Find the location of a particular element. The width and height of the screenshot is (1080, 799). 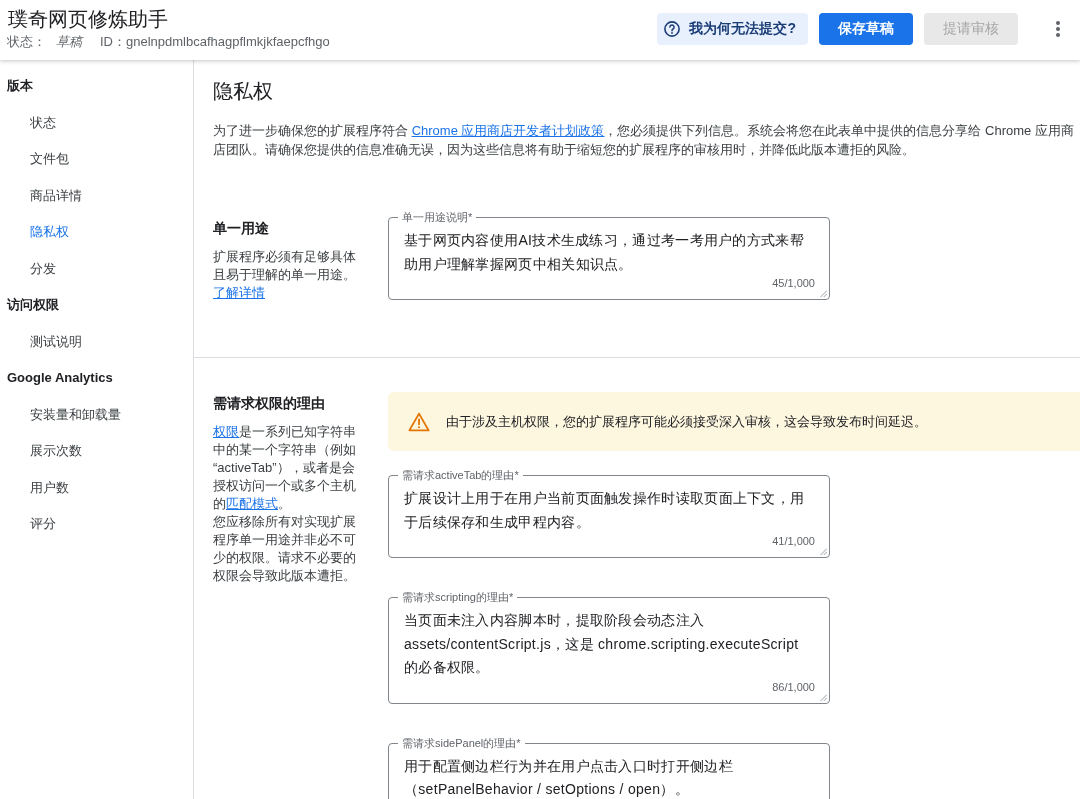

character-counter: 86/1,000 is located at coordinates (793, 686).